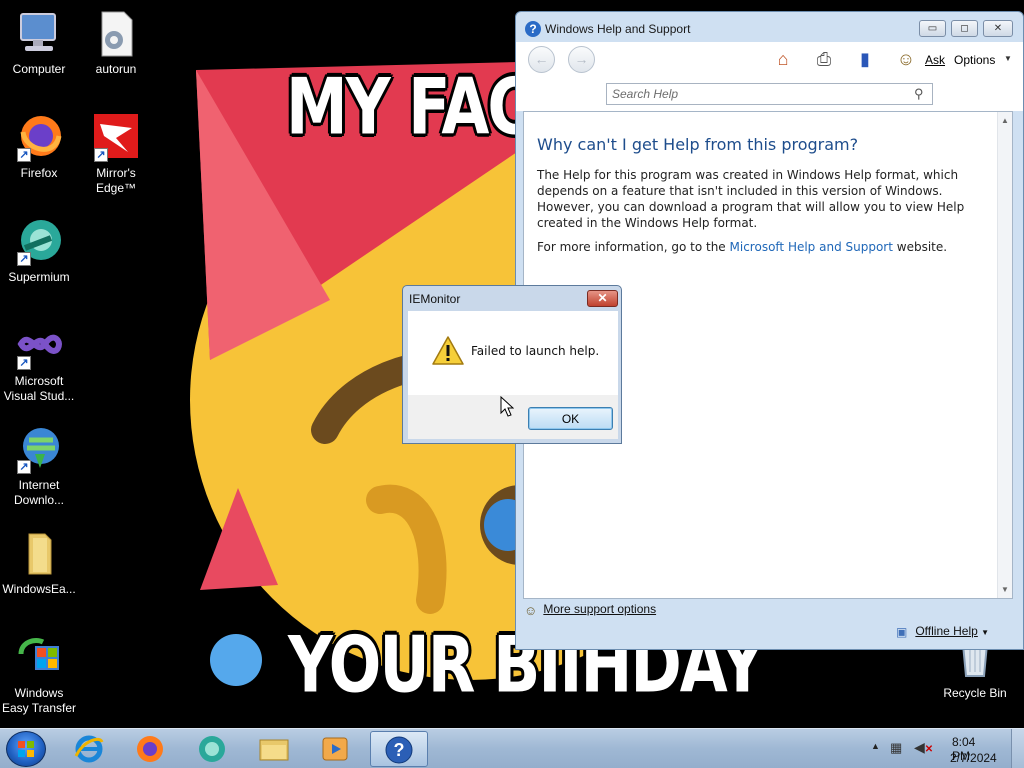 The height and width of the screenshot is (768, 1024). I want to click on warning-icon, so click(448, 350).